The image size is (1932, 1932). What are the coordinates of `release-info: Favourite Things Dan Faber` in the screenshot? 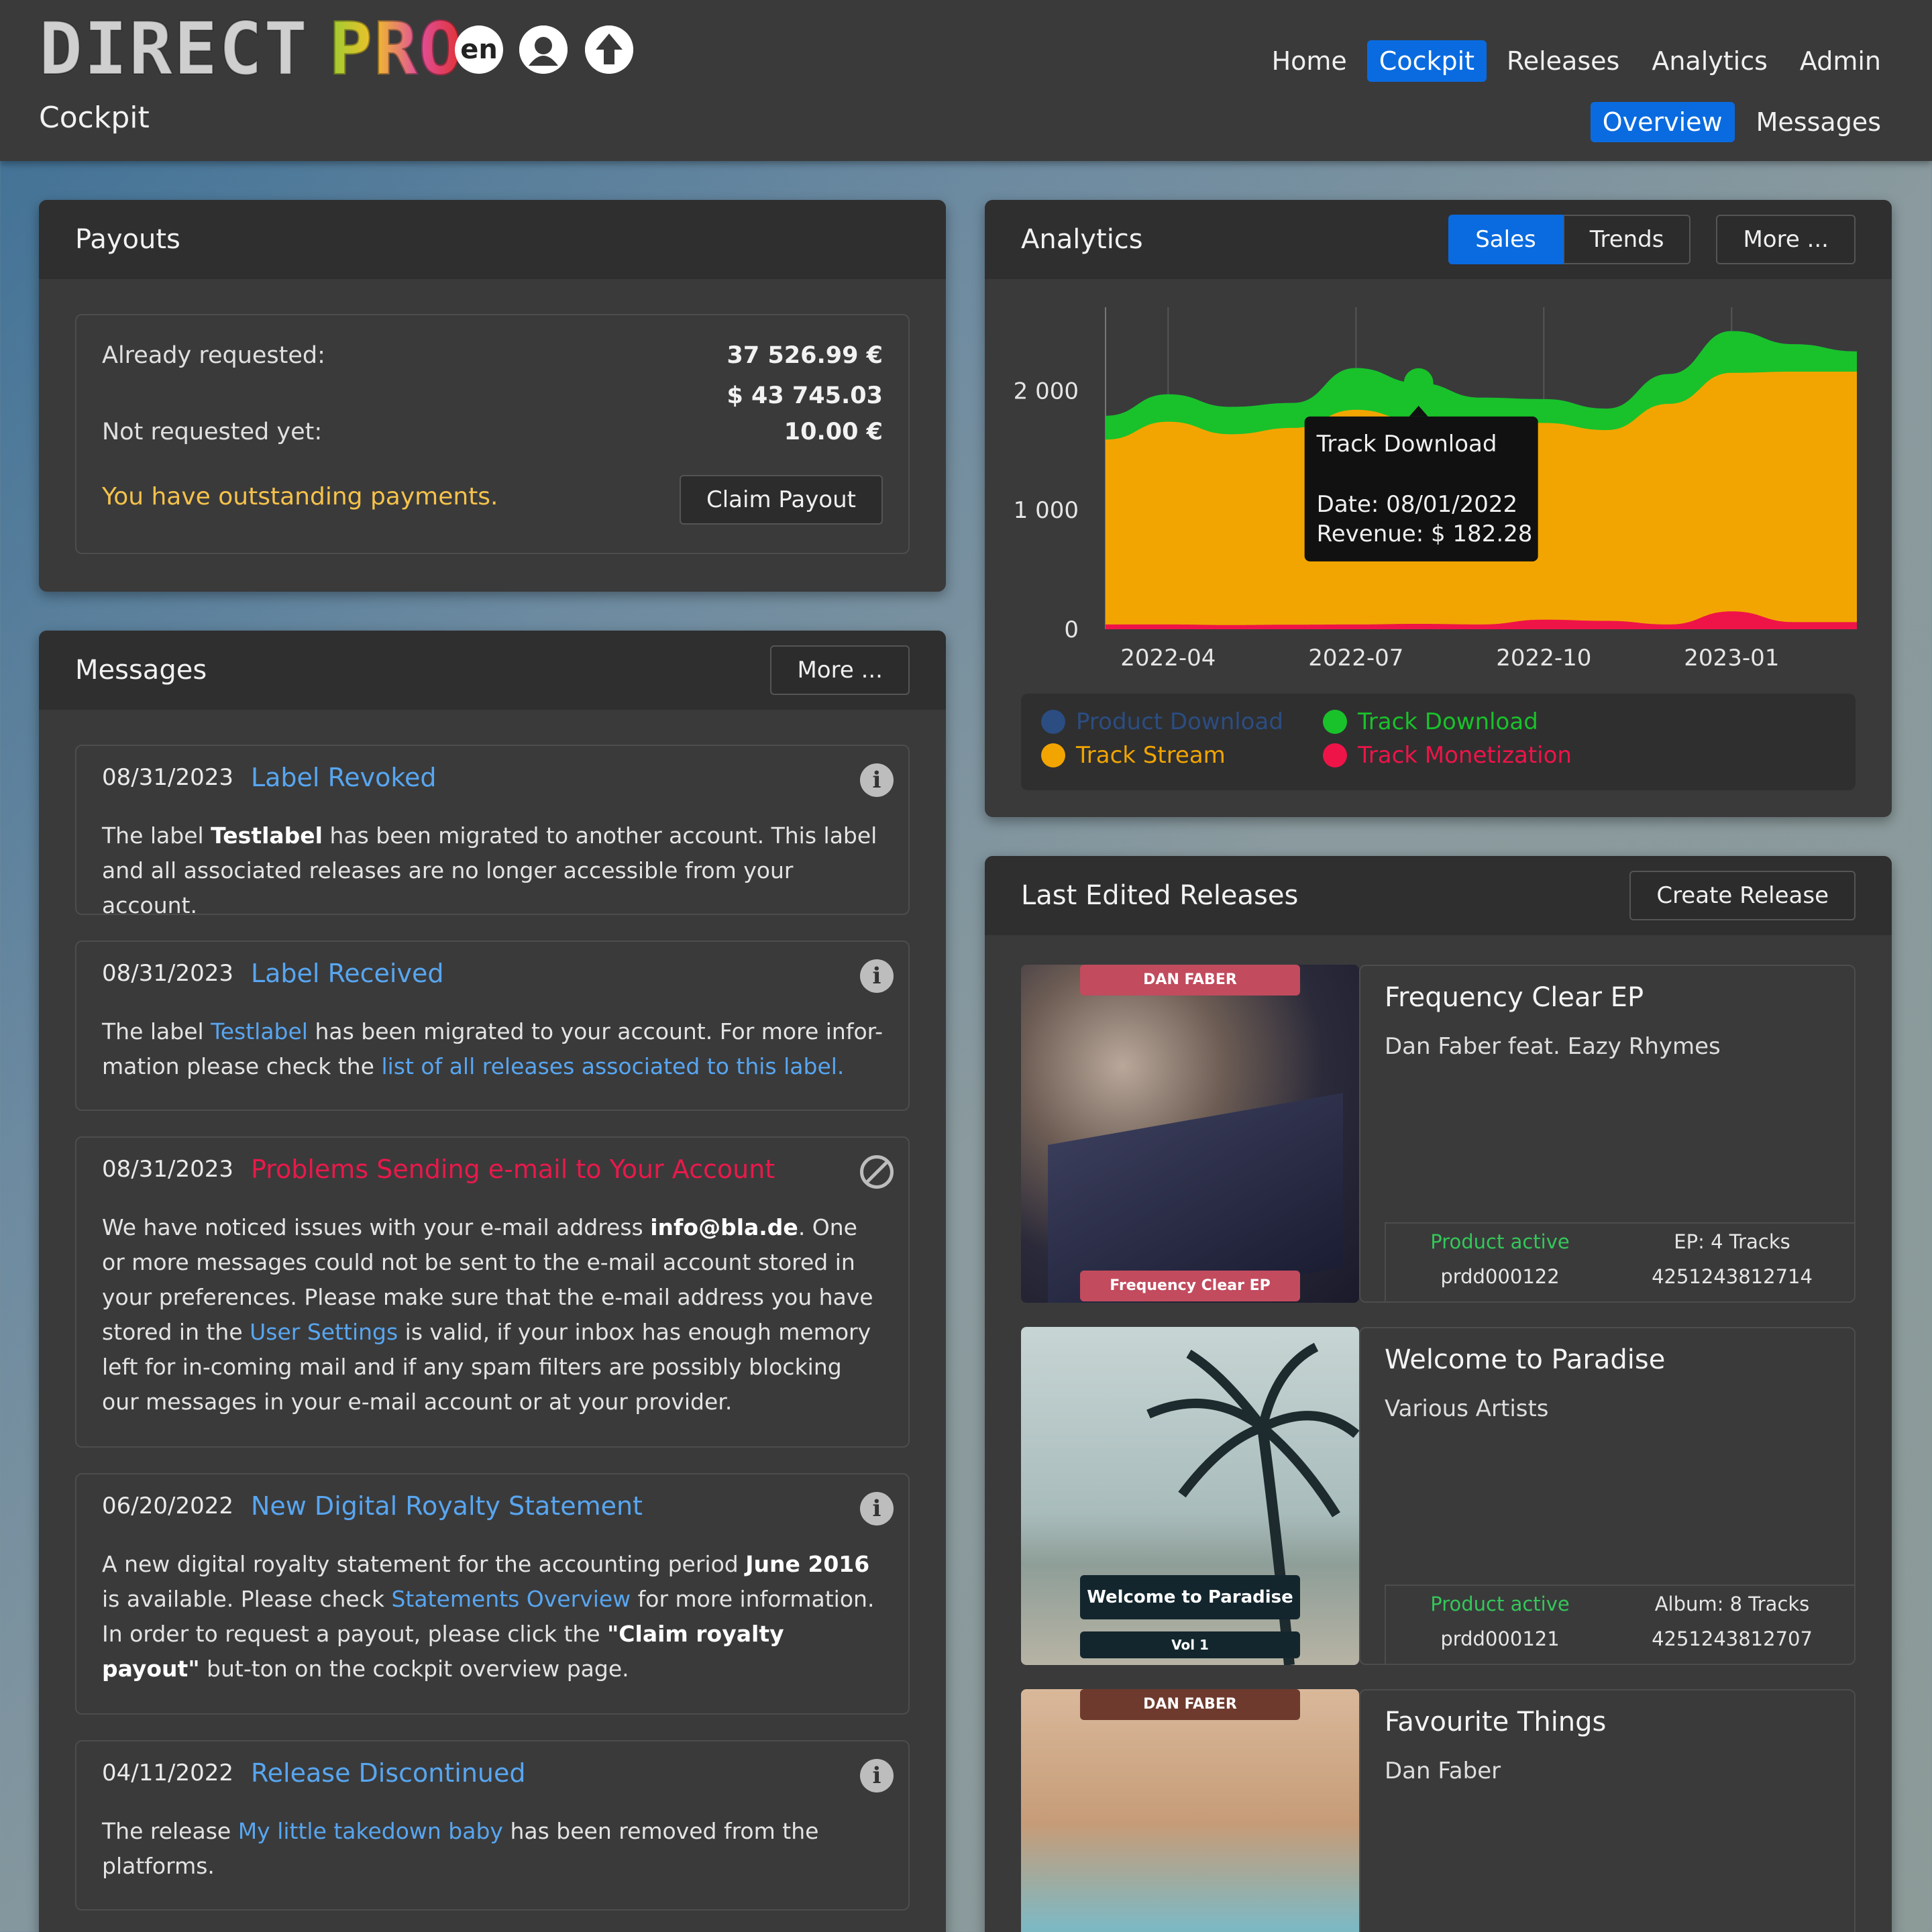 It's located at (1607, 1810).